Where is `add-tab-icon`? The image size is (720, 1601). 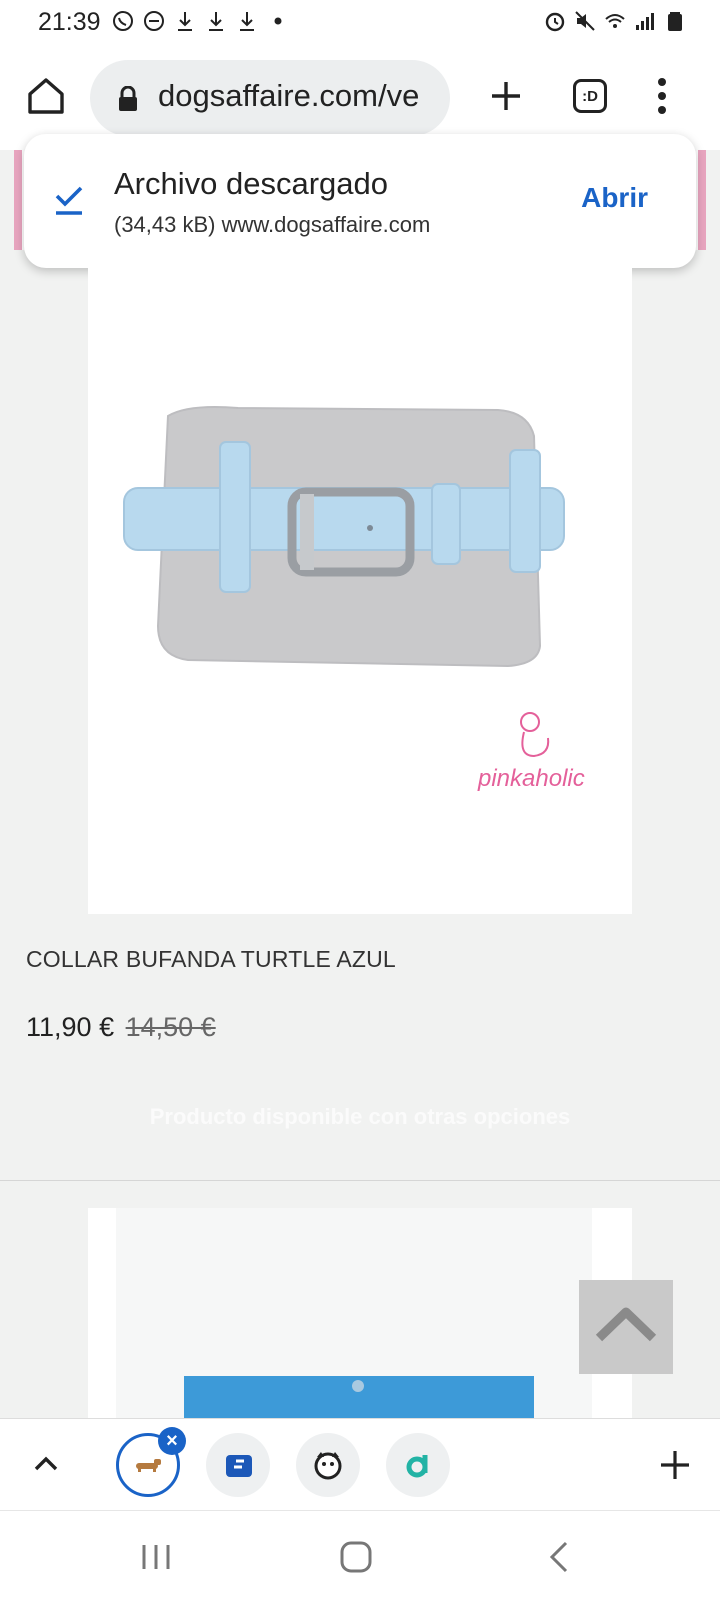
add-tab-icon is located at coordinates (675, 1465).